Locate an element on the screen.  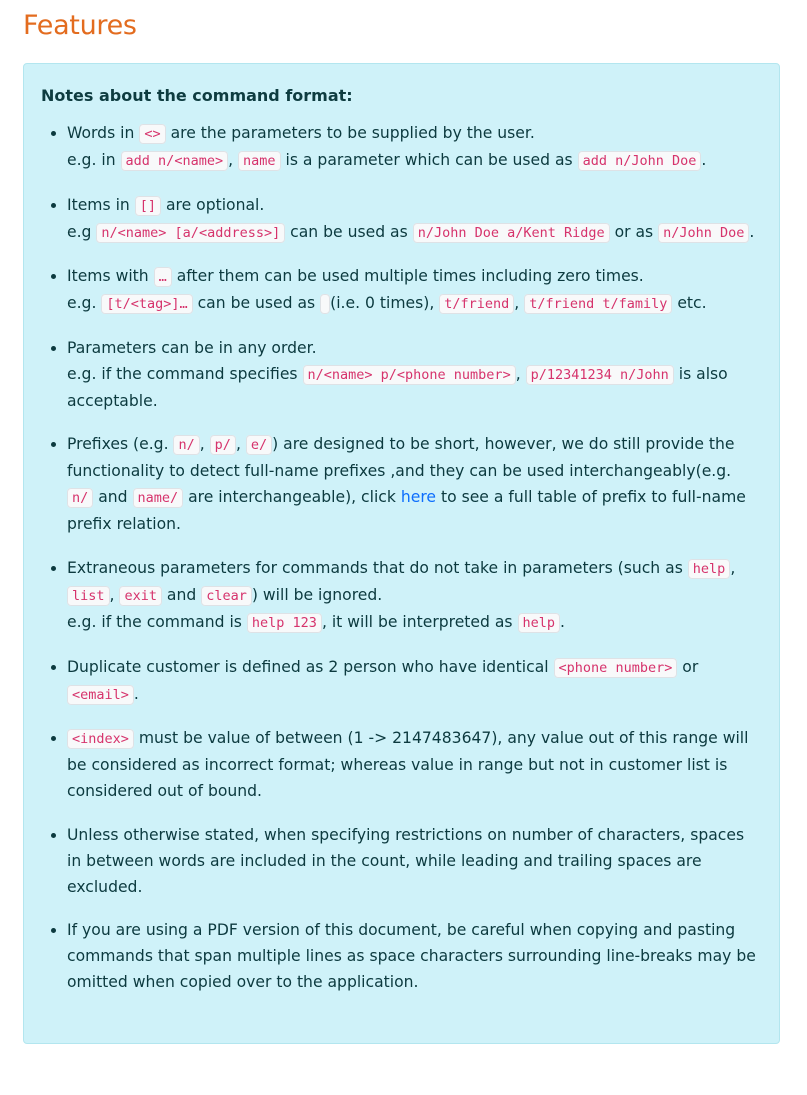
inline-code: t/friend t/family is located at coordinates (598, 304).